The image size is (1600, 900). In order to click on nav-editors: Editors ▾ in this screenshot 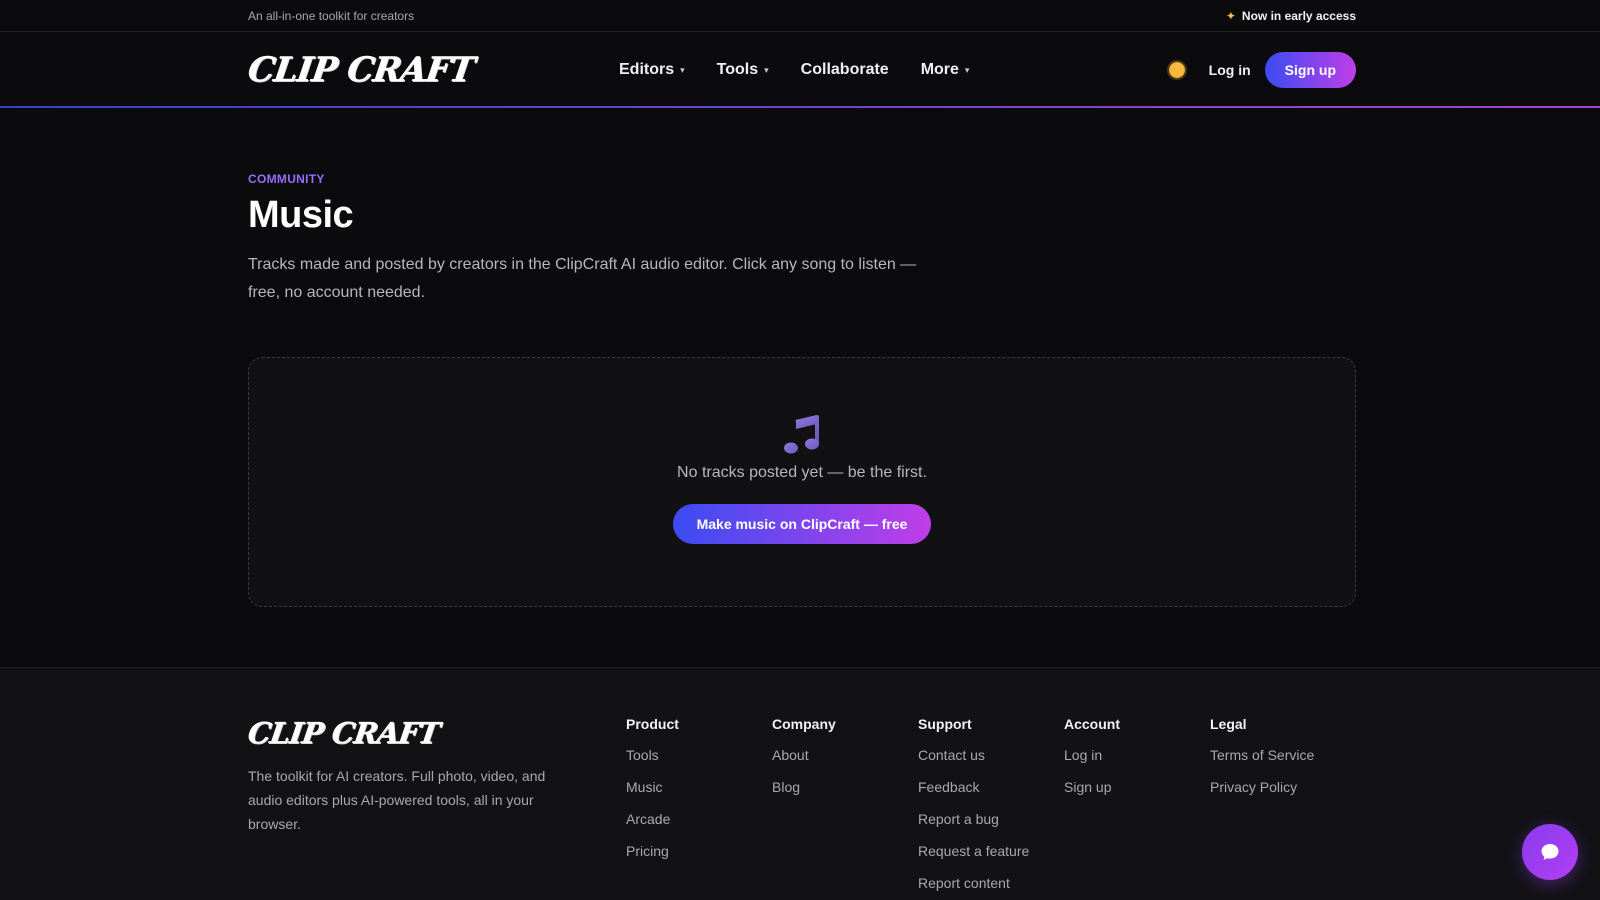, I will do `click(652, 70)`.